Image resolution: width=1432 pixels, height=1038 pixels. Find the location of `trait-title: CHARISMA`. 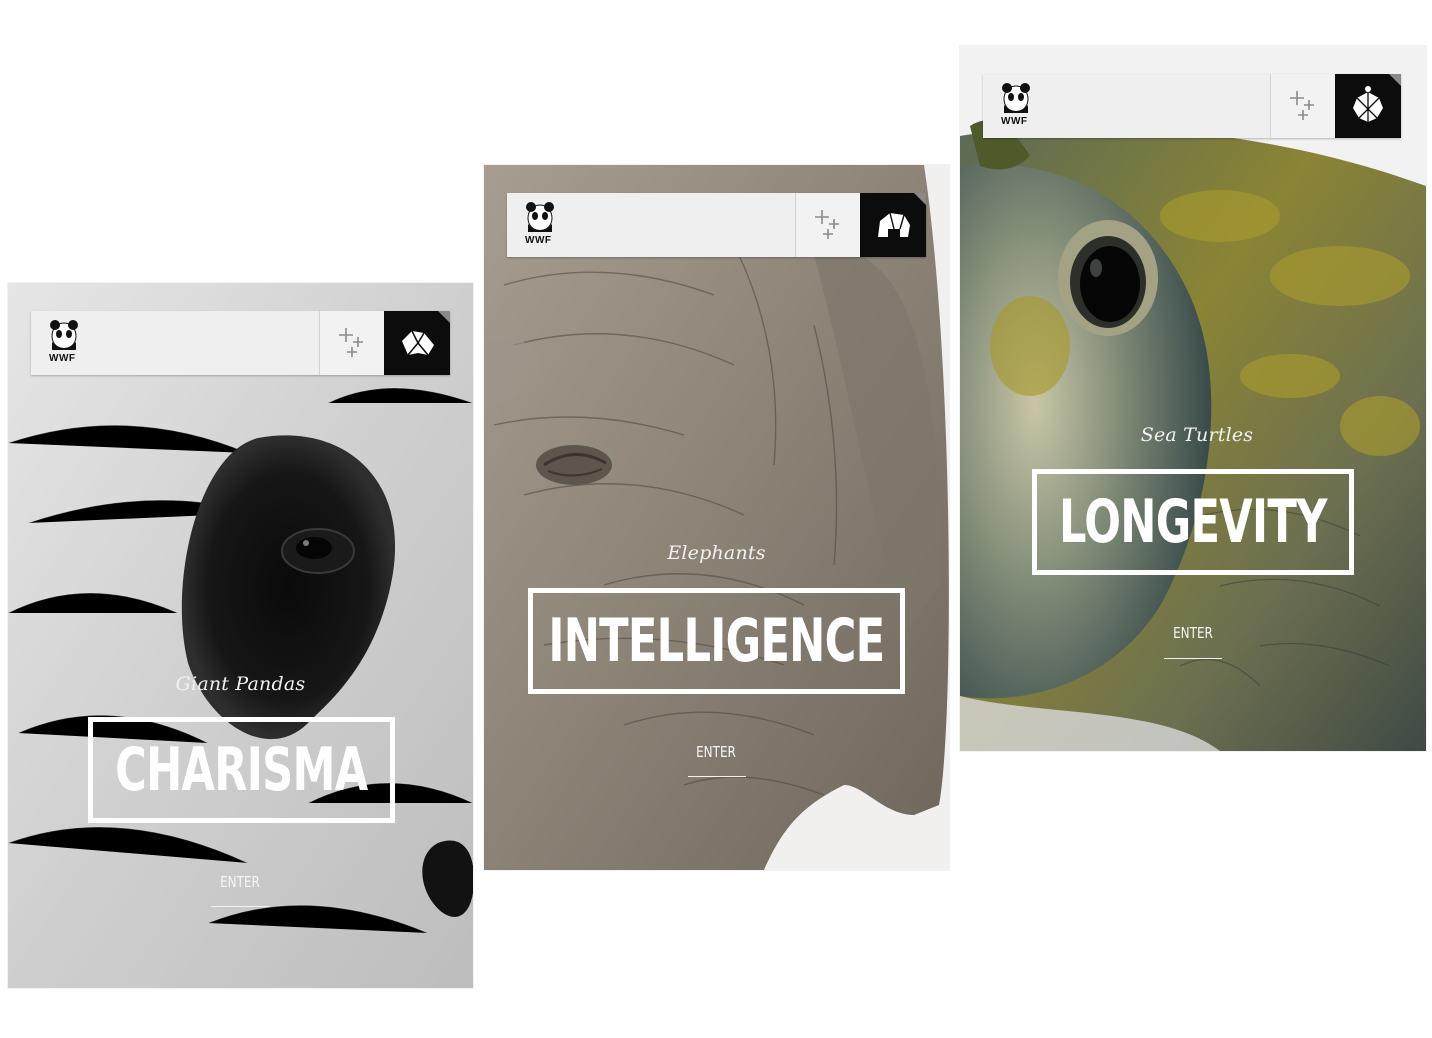

trait-title: CHARISMA is located at coordinates (241, 770).